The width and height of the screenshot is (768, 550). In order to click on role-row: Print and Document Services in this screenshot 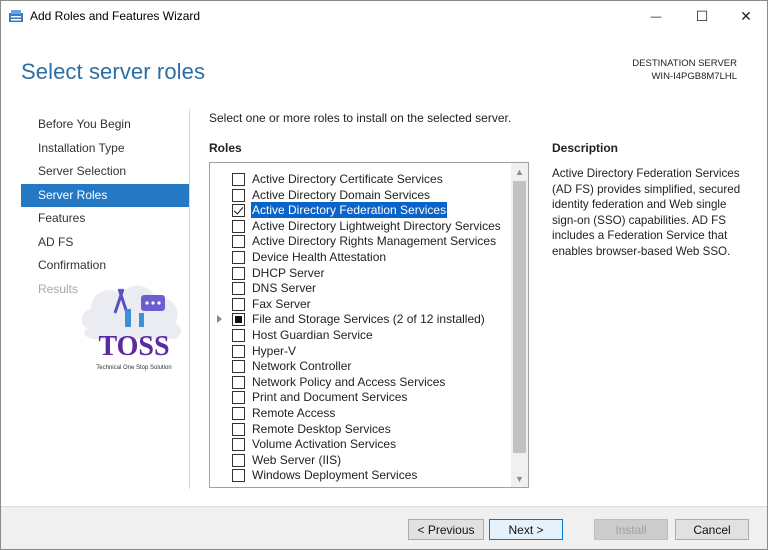, I will do `click(360, 398)`.